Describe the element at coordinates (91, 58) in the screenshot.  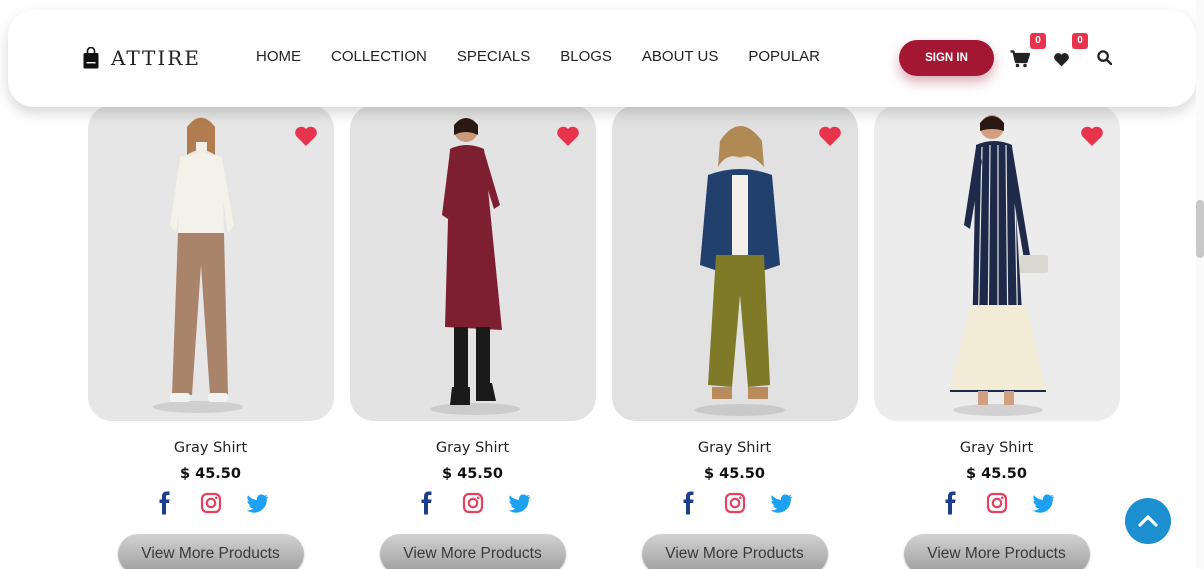
I see `shopping-bag-icon` at that location.